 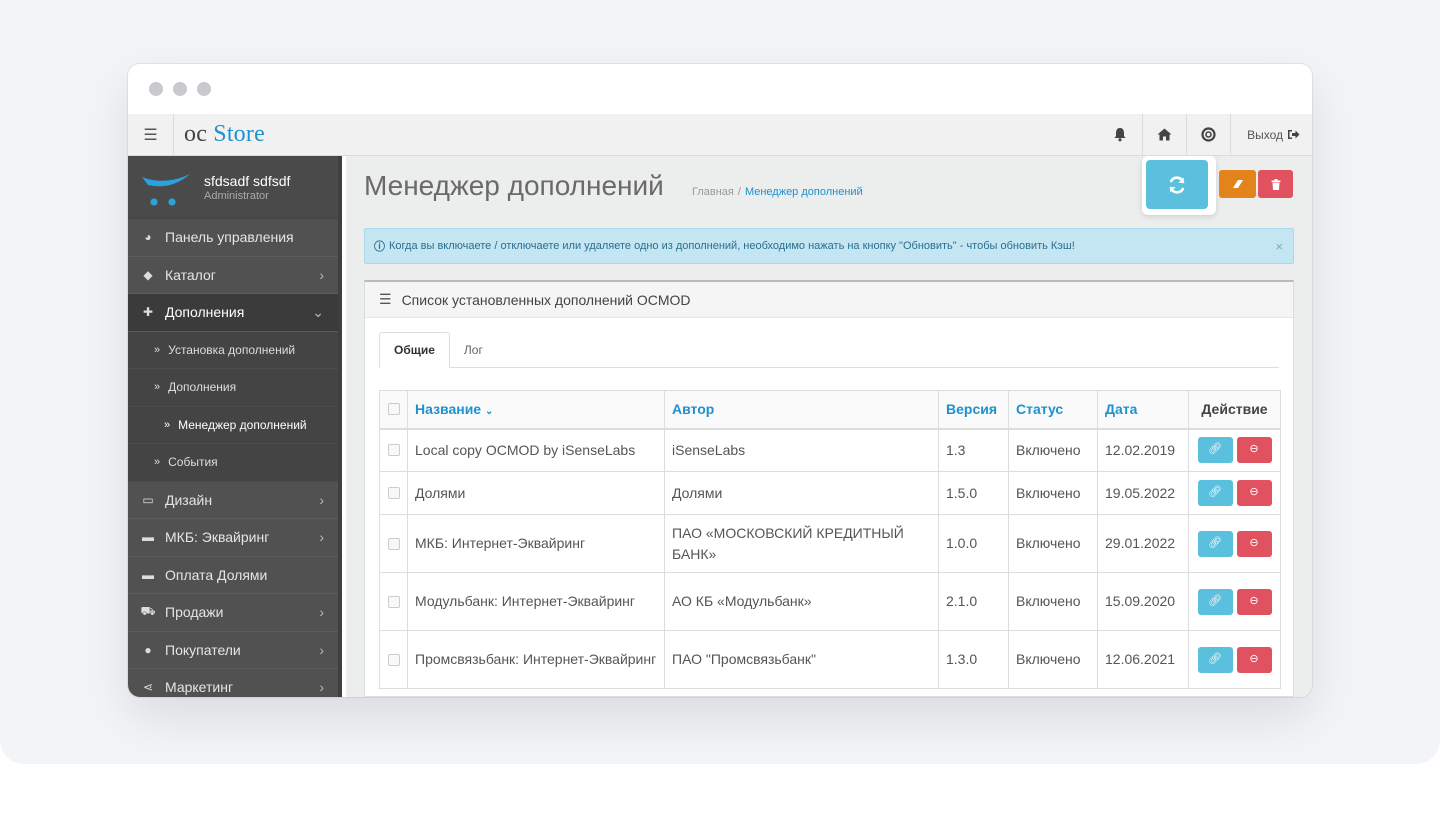 I want to click on column-author: Автор, so click(x=801, y=410).